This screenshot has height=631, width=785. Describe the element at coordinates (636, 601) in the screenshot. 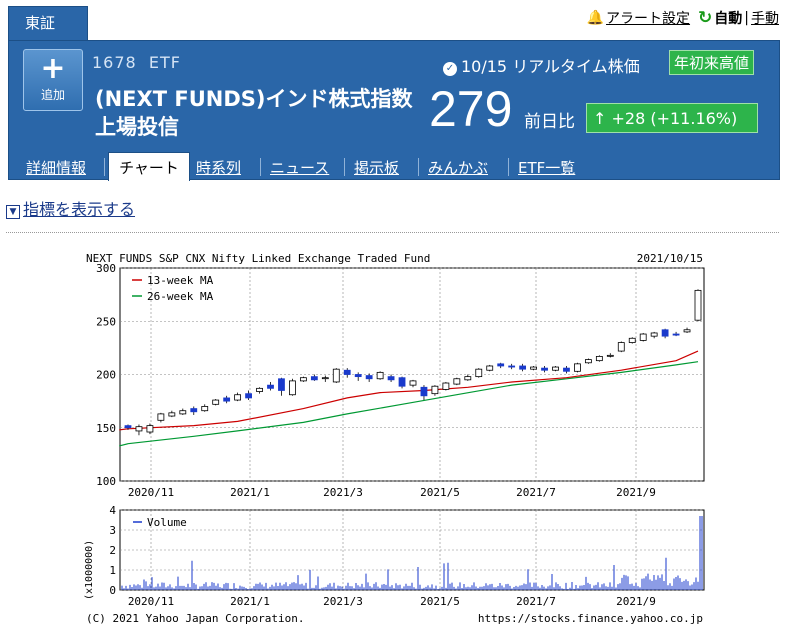

I see `volume-x-tick-label: 2021/9` at that location.